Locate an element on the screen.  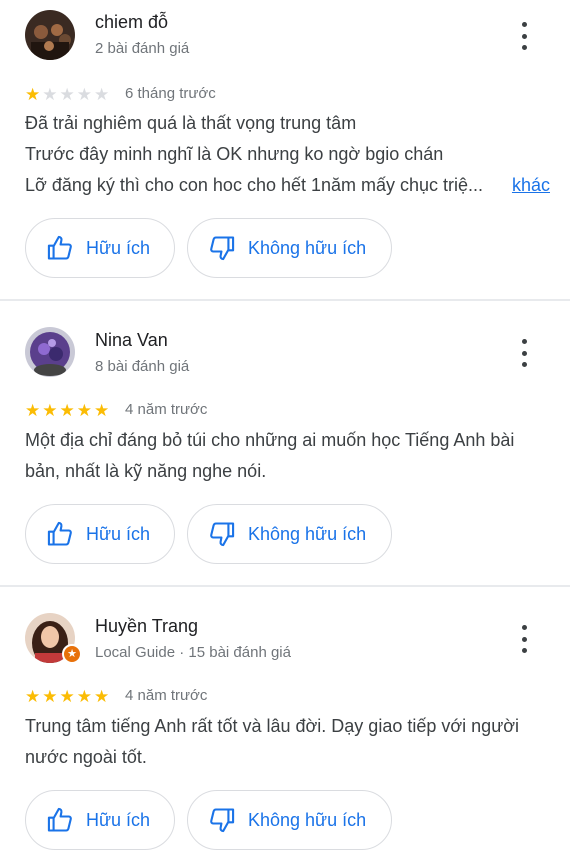
more-link: khác is located at coordinates (531, 185).